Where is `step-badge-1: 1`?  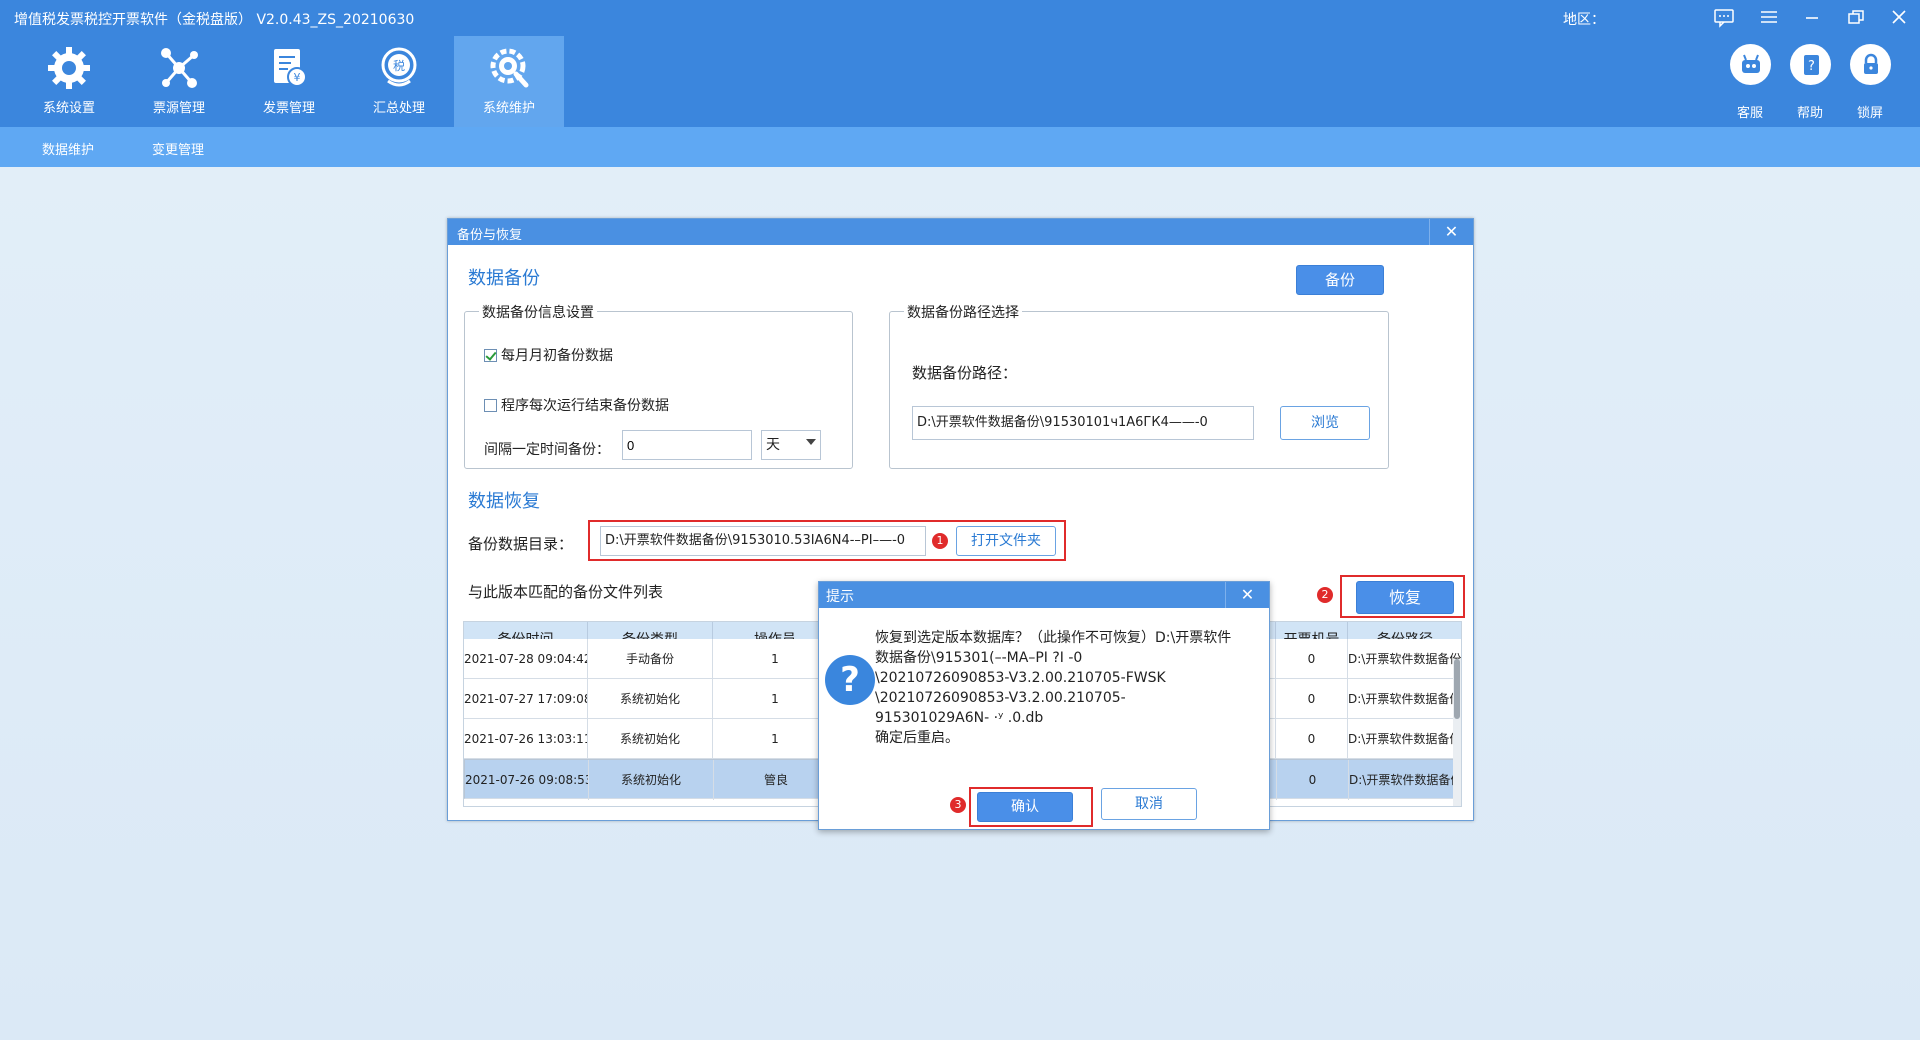
step-badge-1: 1 is located at coordinates (940, 541).